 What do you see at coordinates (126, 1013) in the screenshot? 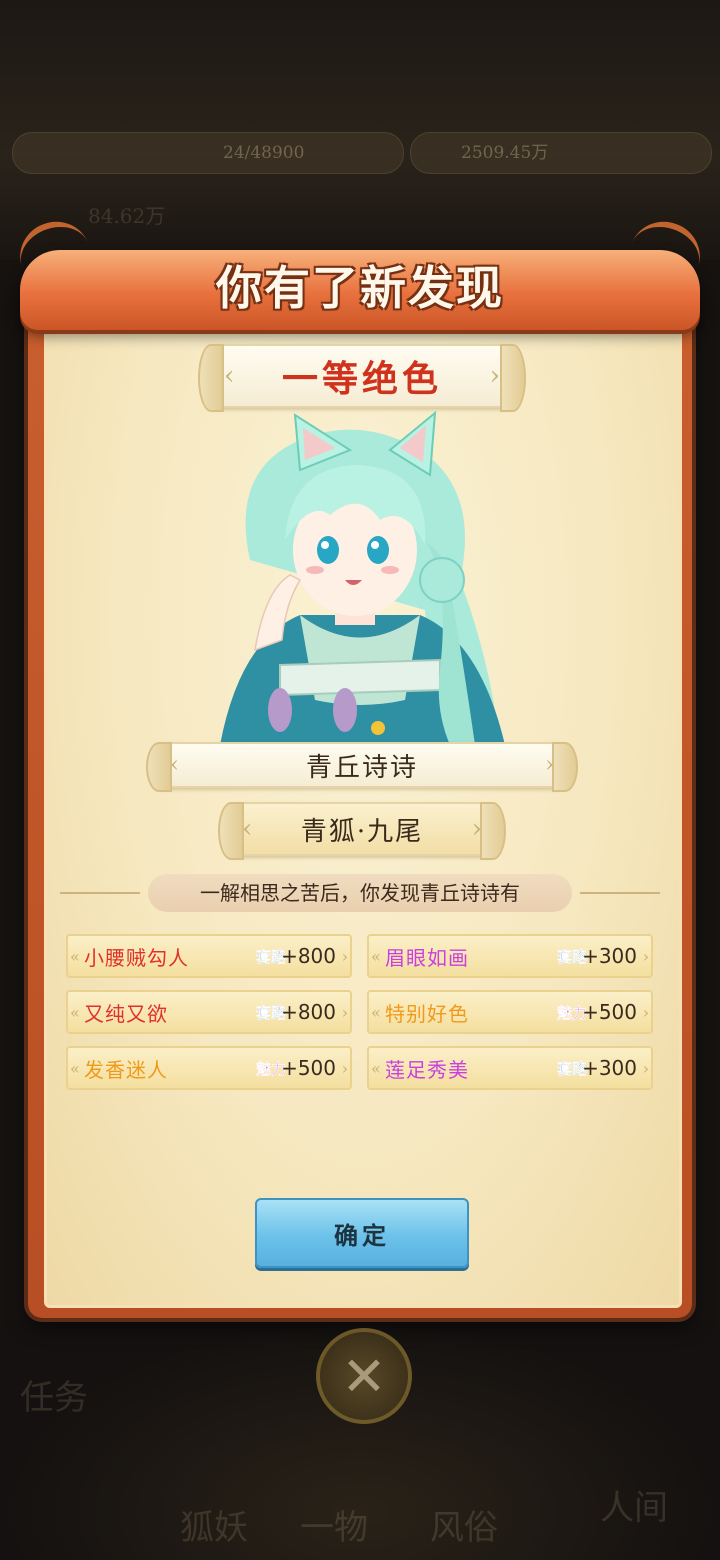
I see `trait-name: 又纯又欲` at bounding box center [126, 1013].